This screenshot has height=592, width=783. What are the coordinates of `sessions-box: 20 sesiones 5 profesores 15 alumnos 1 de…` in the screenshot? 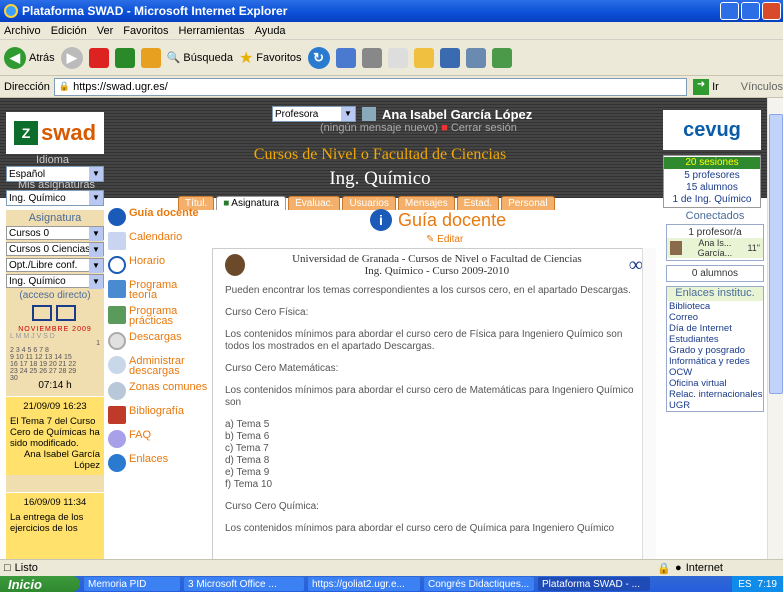 It's located at (712, 181).